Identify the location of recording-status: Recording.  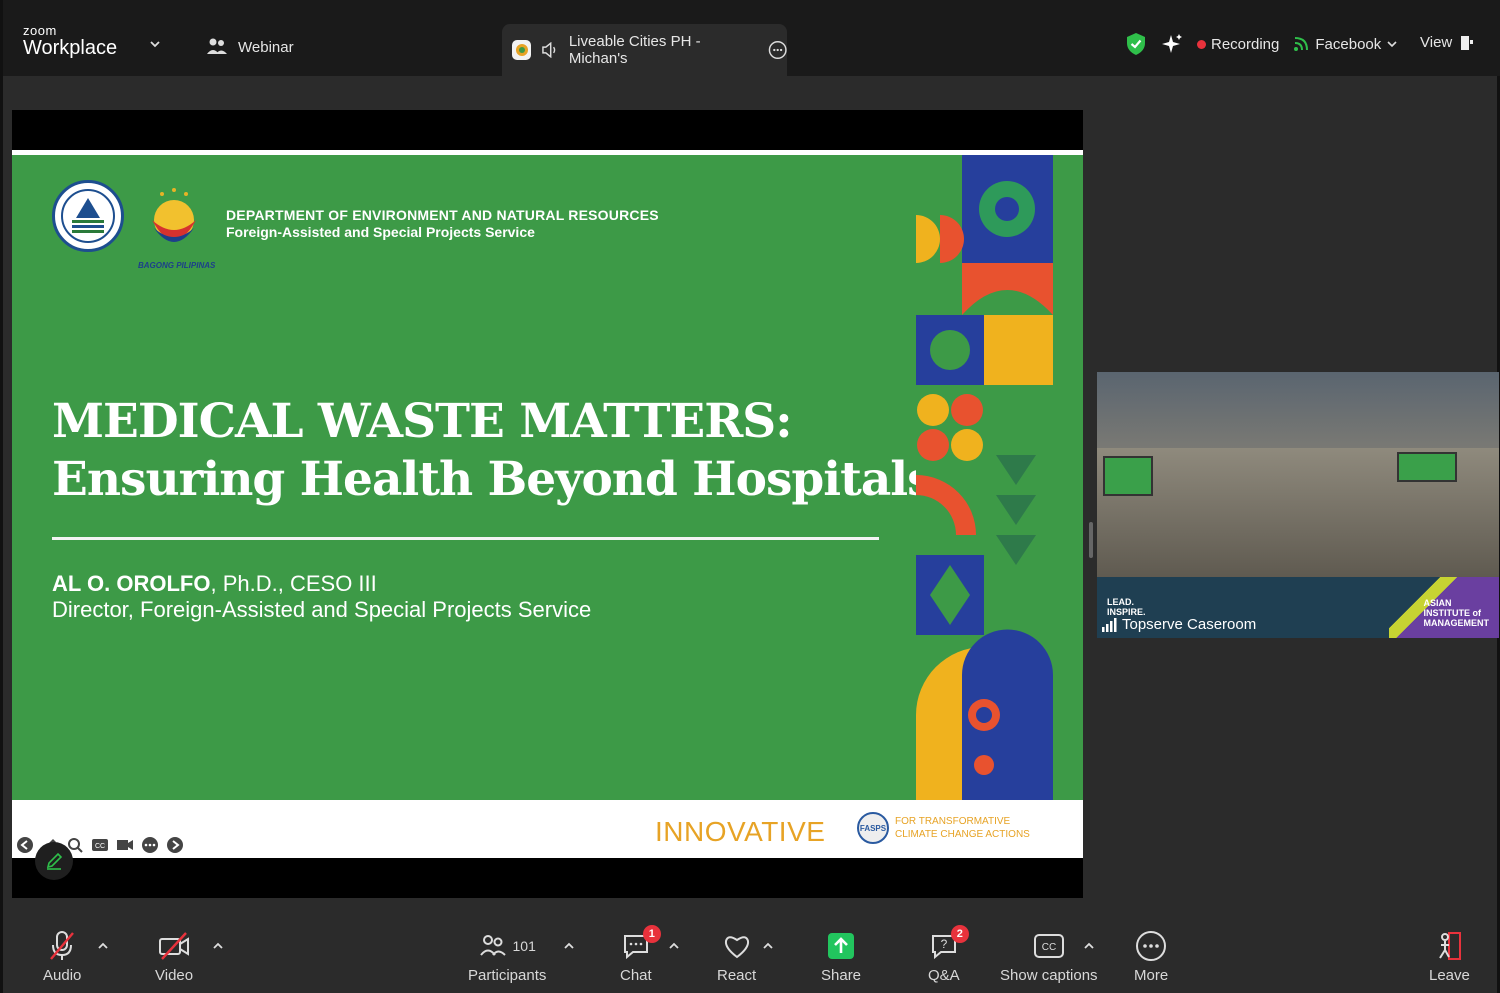
(1238, 44).